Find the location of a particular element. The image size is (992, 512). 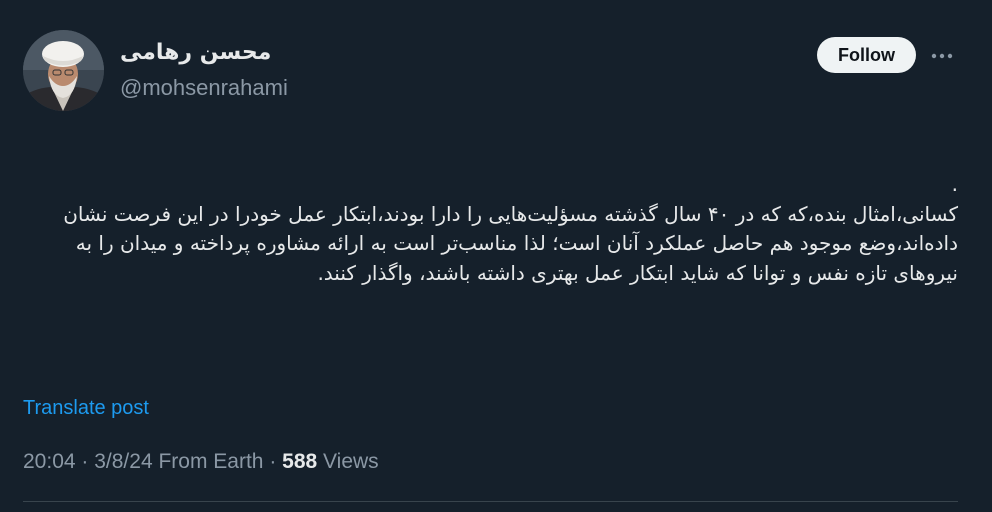

views-count: 588 is located at coordinates (300, 461).